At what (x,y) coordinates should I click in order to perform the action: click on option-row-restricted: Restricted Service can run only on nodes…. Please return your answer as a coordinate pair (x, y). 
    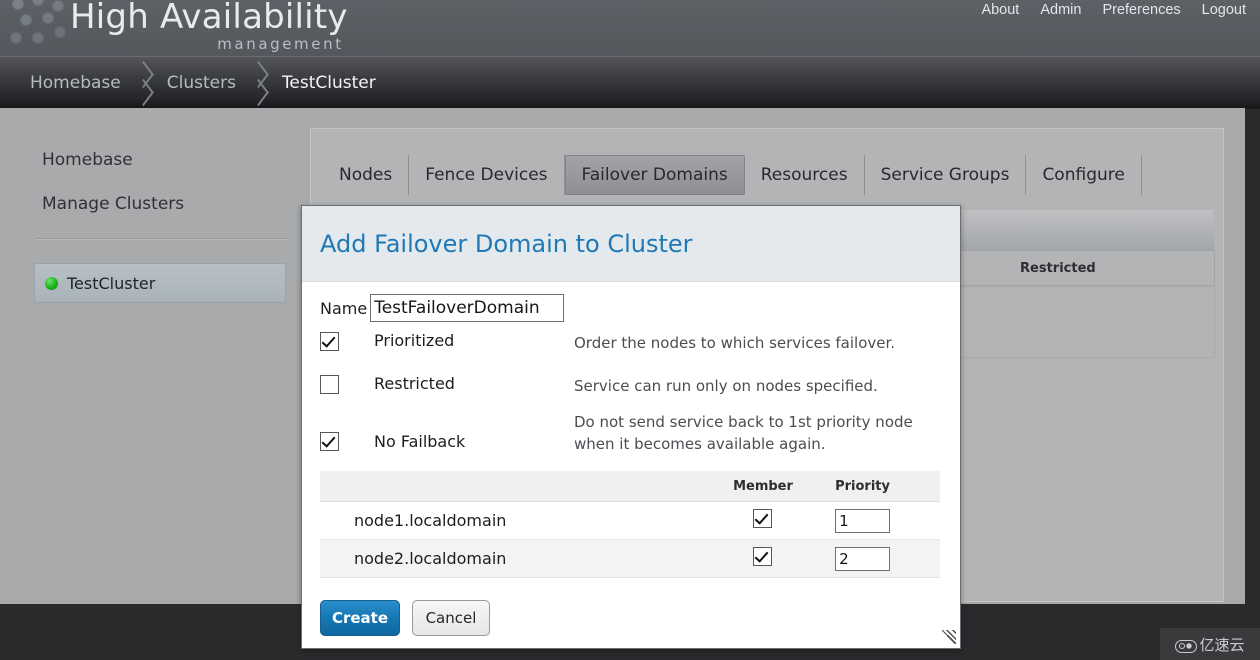
    Looking at the image, I should click on (617, 385).